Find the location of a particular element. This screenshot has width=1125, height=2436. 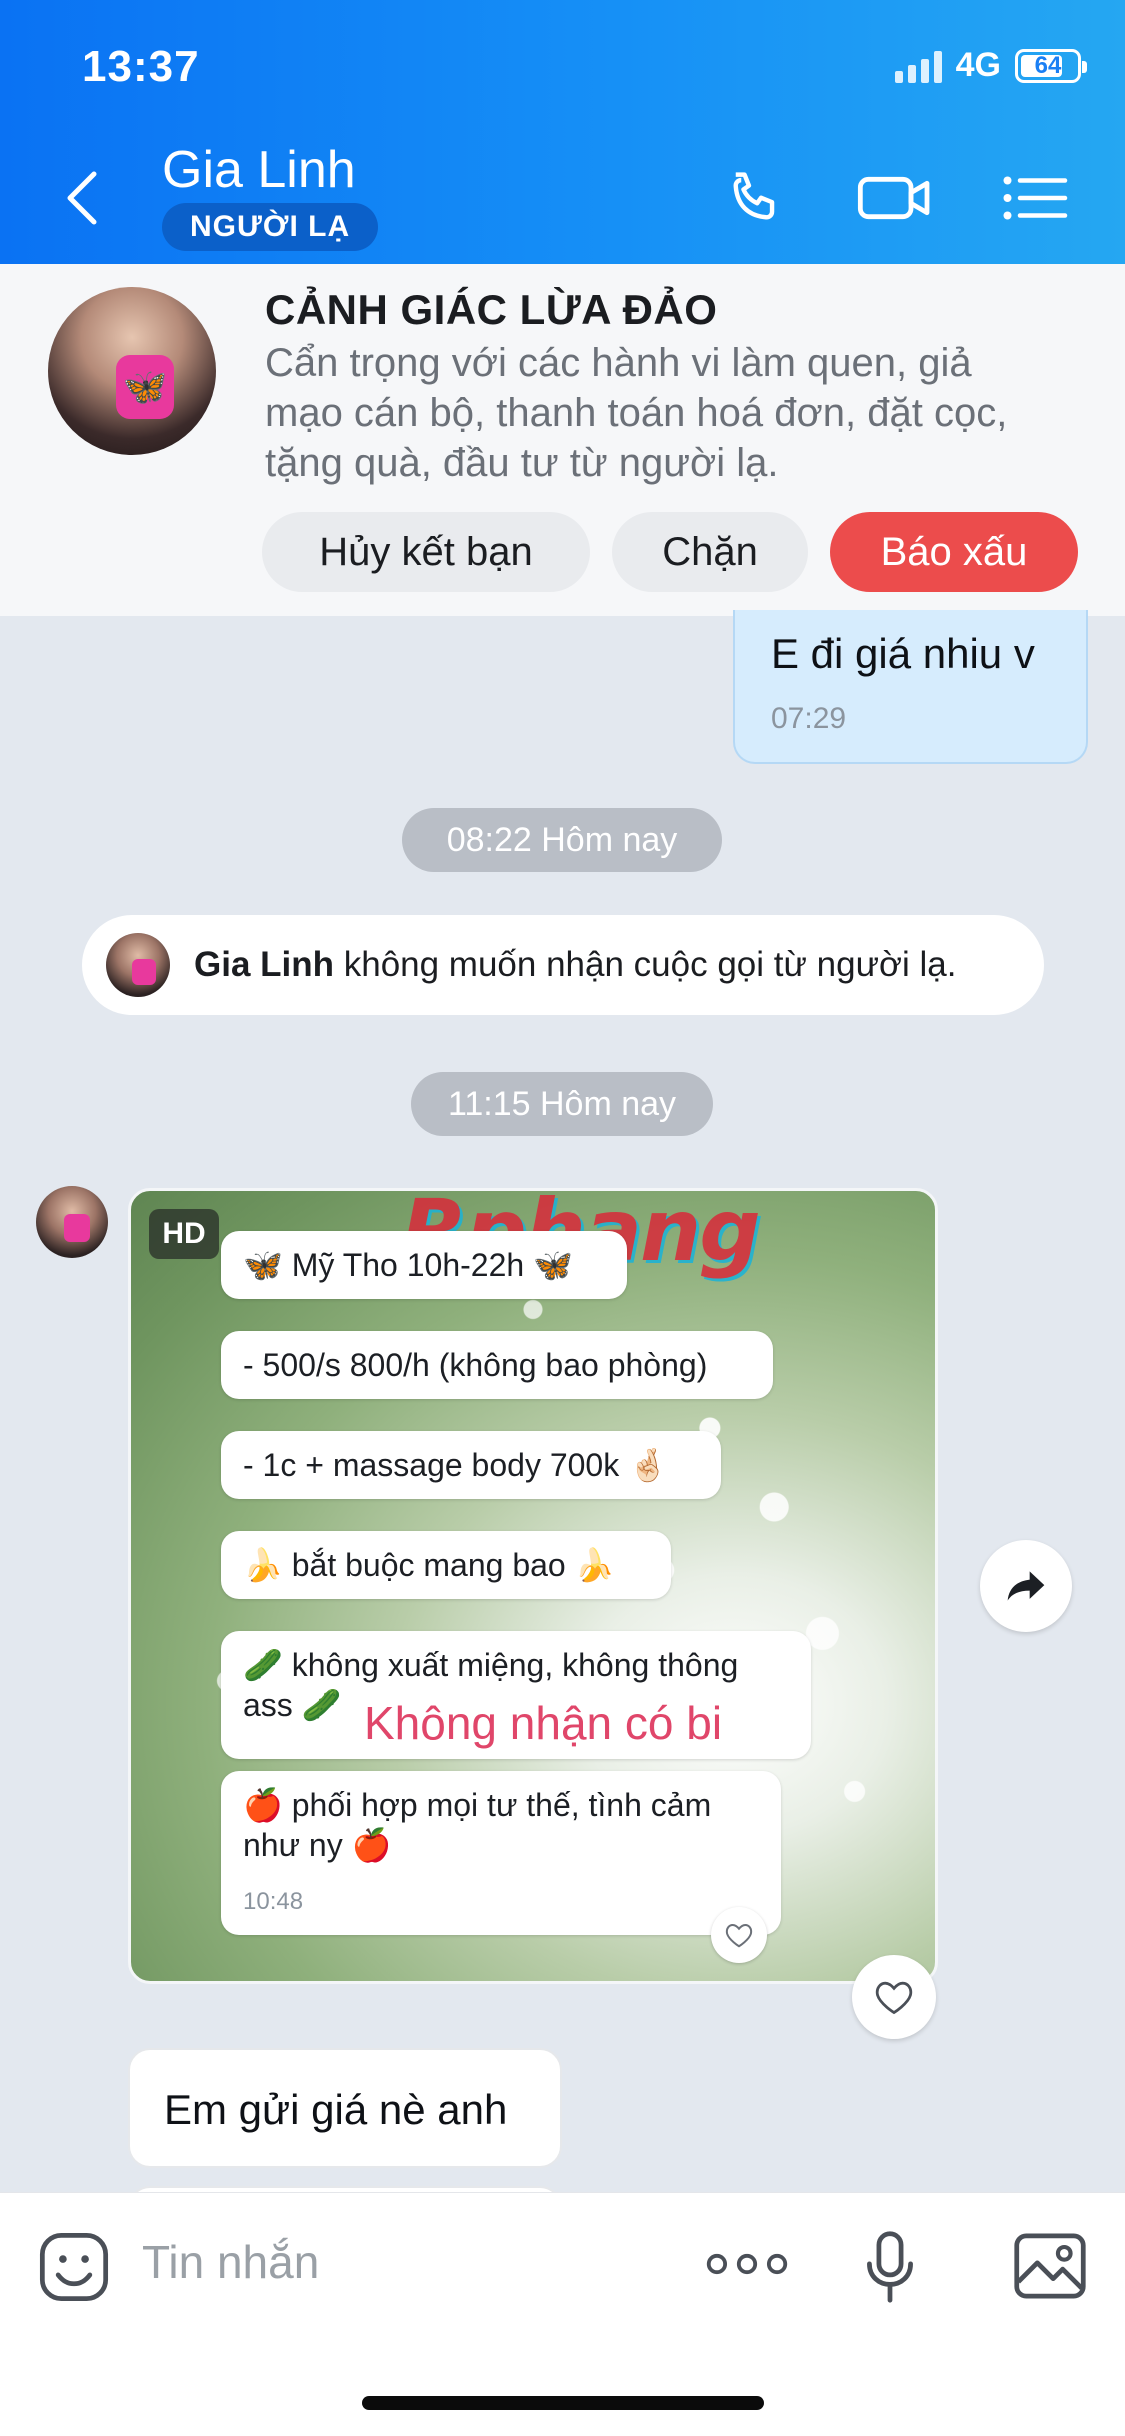

phone-icon is located at coordinates (755, 198).